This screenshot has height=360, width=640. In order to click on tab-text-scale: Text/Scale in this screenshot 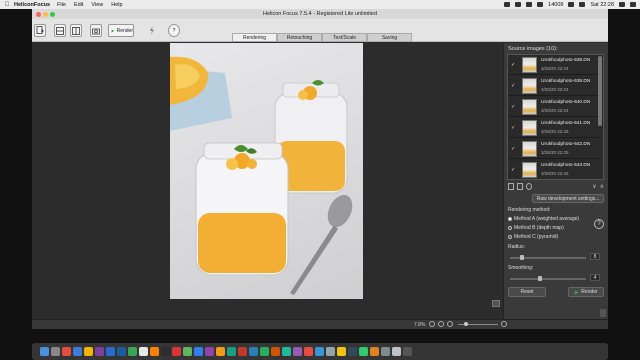, I will do `click(344, 37)`.